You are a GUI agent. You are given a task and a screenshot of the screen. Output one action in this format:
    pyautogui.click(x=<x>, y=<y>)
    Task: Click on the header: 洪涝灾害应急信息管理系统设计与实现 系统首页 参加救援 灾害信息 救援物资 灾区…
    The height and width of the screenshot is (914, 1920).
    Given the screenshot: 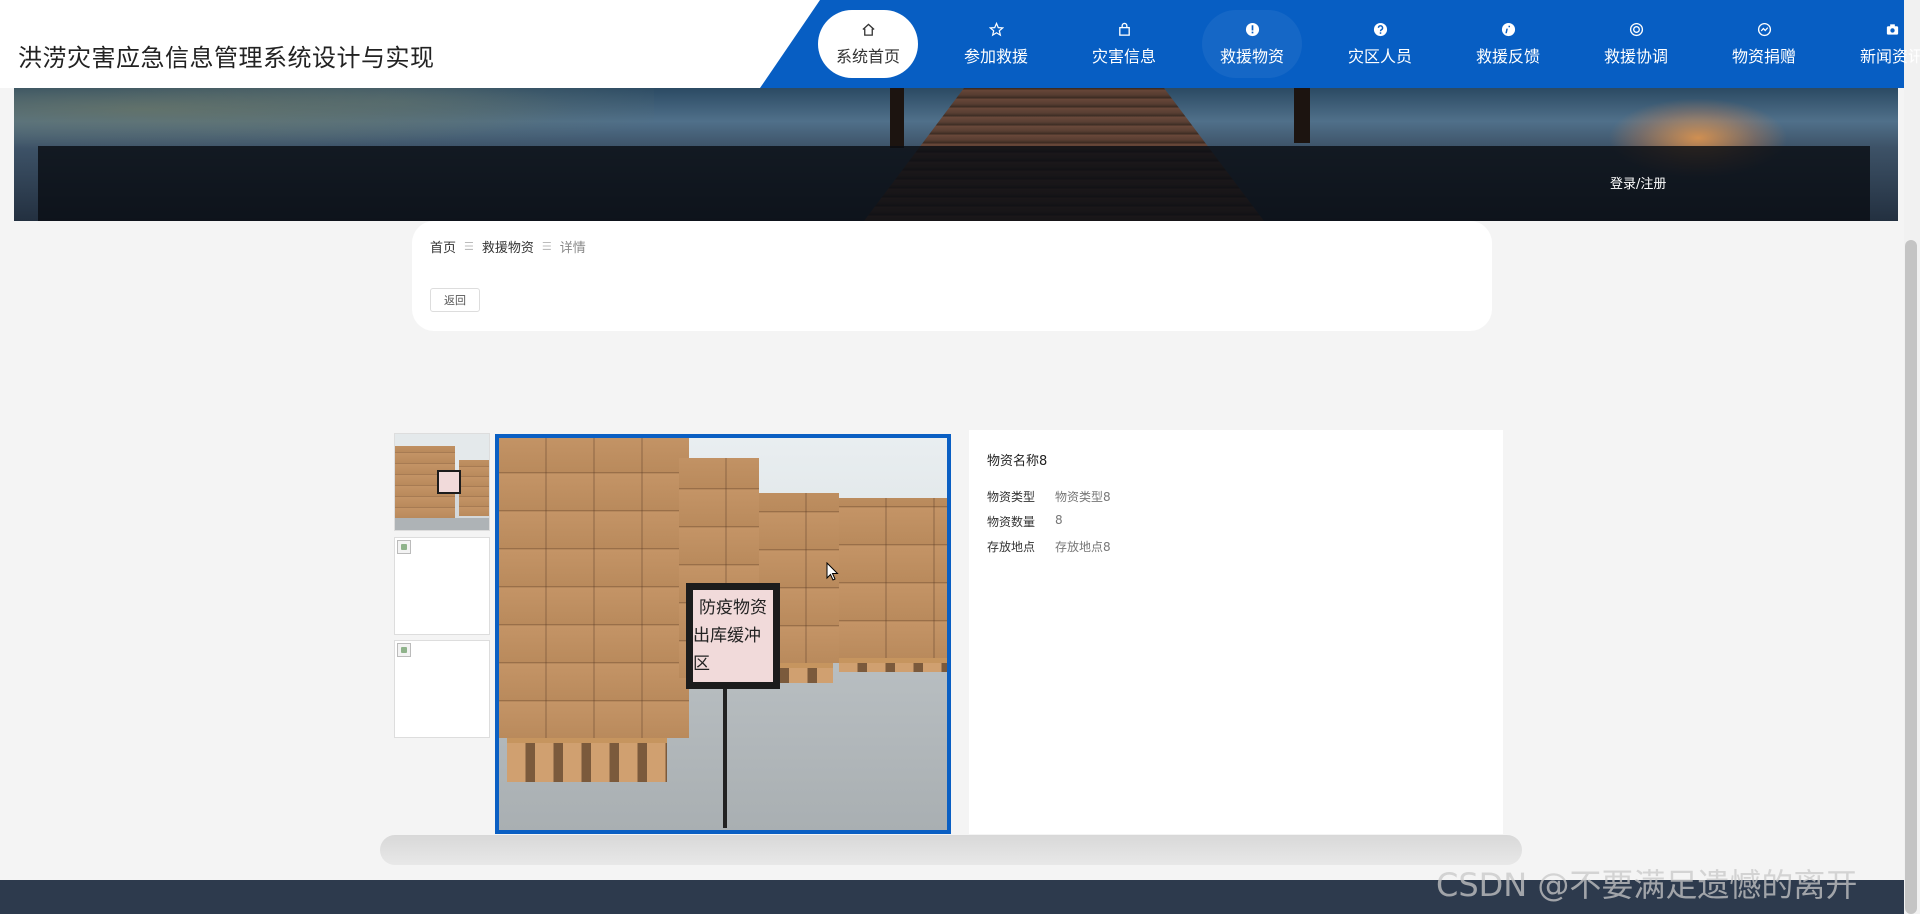 What is the action you would take?
    pyautogui.click(x=960, y=44)
    